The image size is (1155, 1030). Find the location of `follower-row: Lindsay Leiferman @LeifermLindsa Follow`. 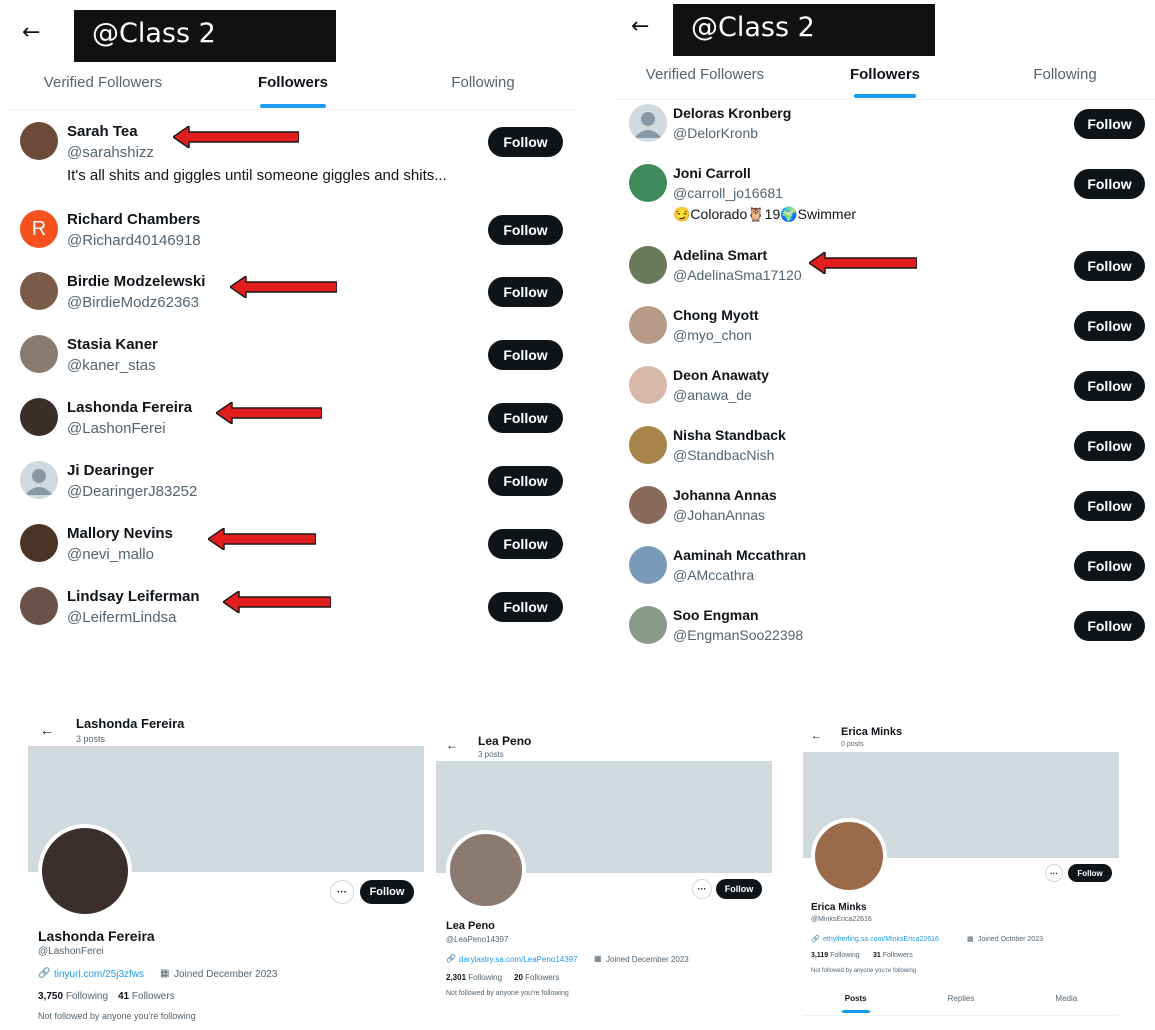

follower-row: Lindsay Leiferman @LeifermLindsa Follow is located at coordinates (293, 612).